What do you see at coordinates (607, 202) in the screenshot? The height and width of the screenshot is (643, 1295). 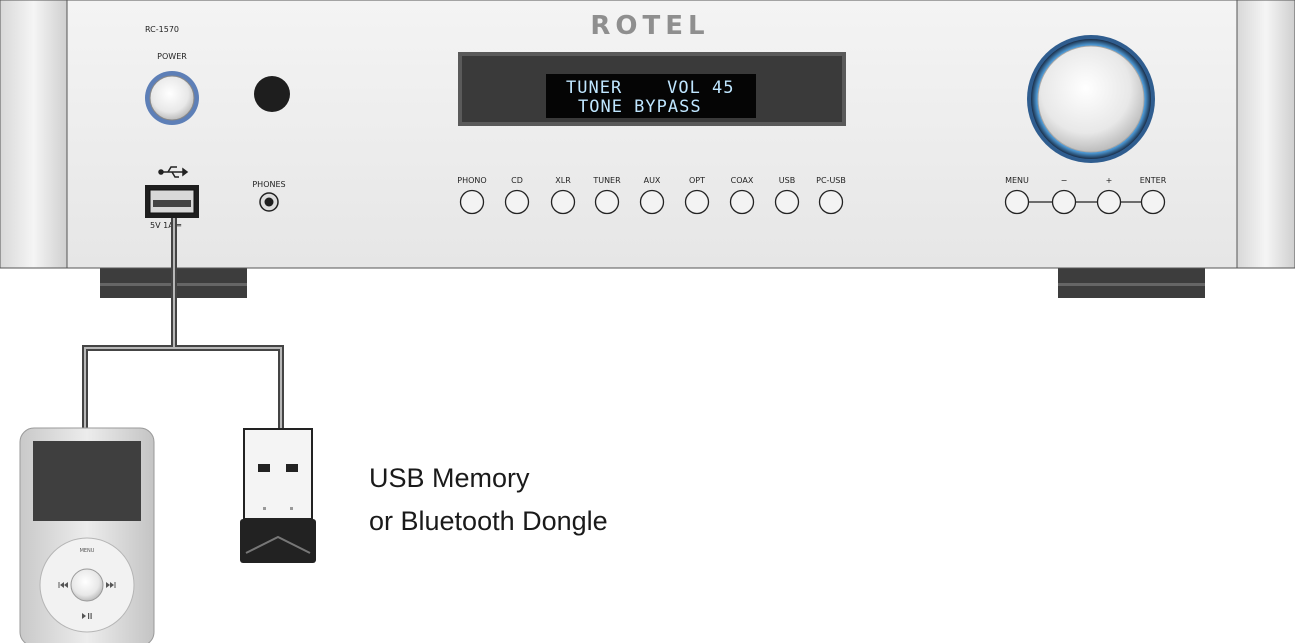 I see `input-button-tuner` at bounding box center [607, 202].